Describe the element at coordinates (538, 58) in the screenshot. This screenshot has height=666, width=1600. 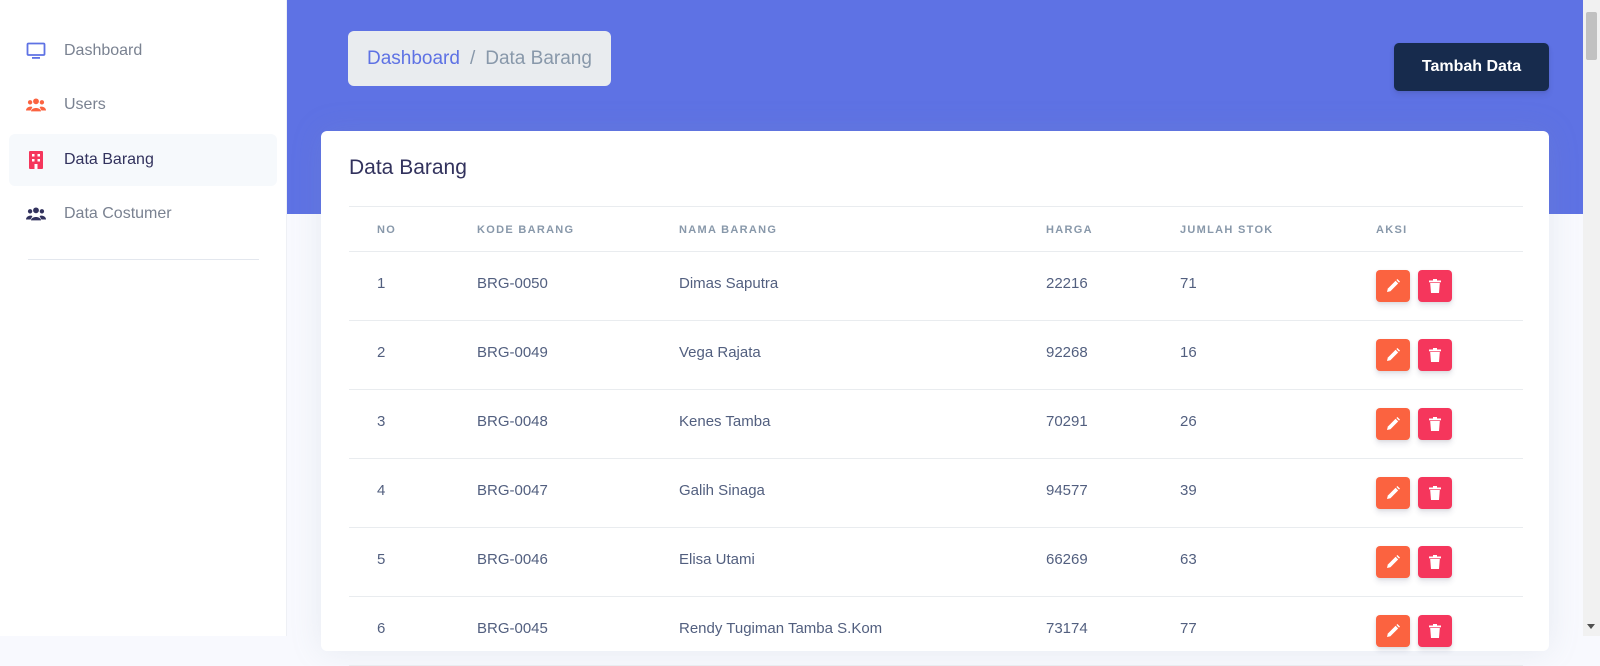
I see `breadcrumb-current: Data Barang` at that location.